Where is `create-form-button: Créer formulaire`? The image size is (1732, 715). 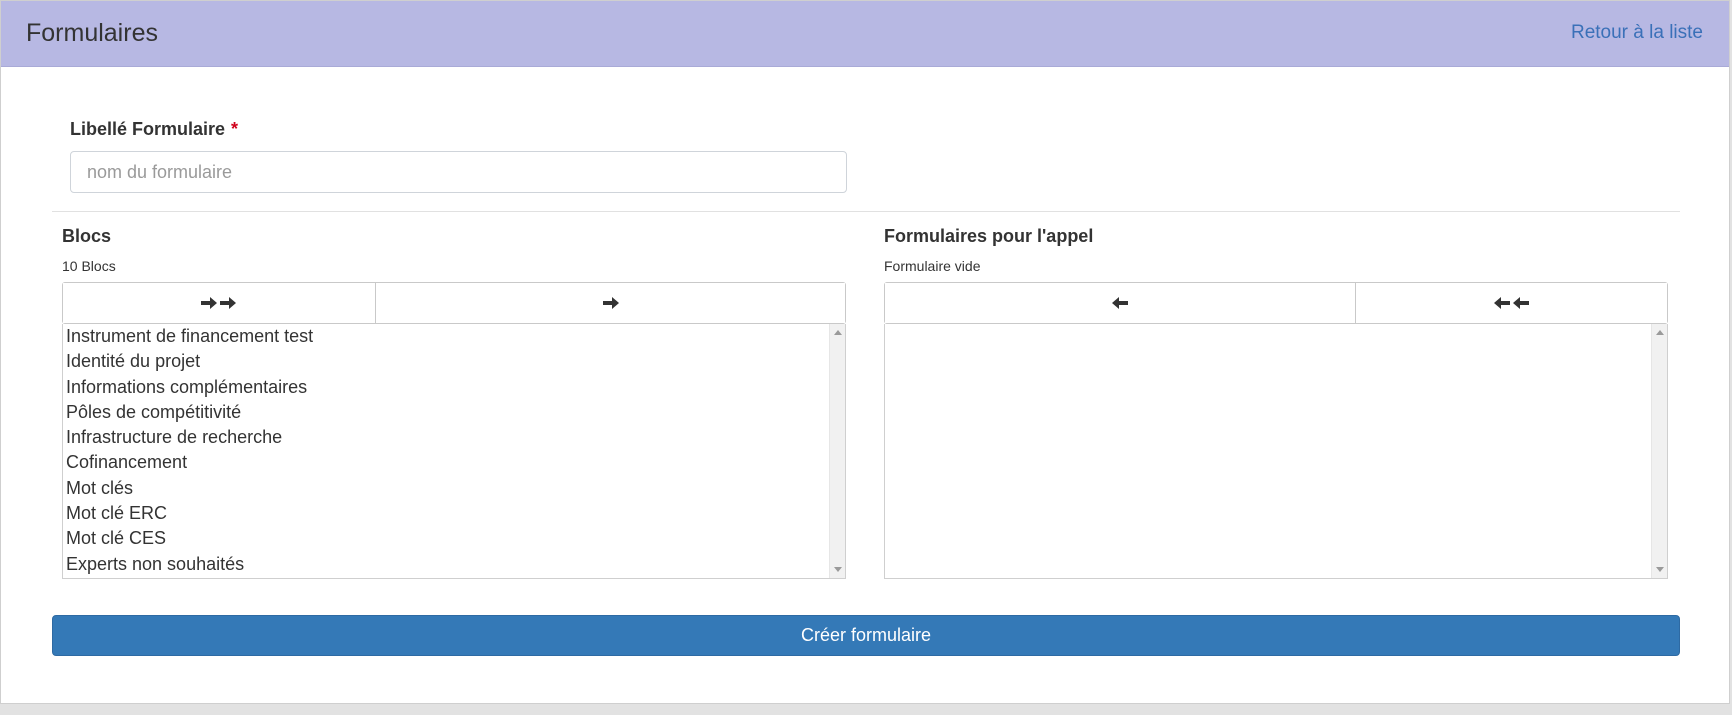 create-form-button: Créer formulaire is located at coordinates (866, 635).